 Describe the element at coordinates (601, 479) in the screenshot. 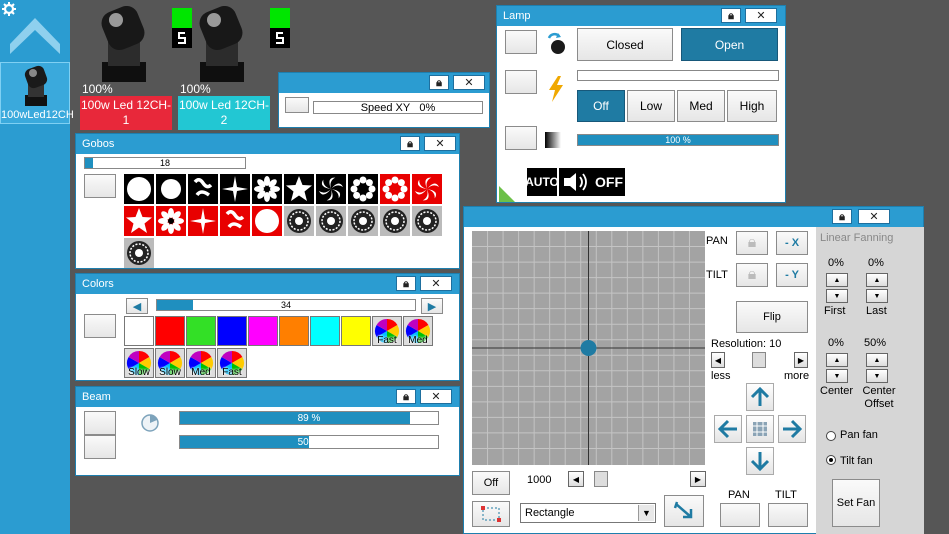

I see `speed-handle` at that location.